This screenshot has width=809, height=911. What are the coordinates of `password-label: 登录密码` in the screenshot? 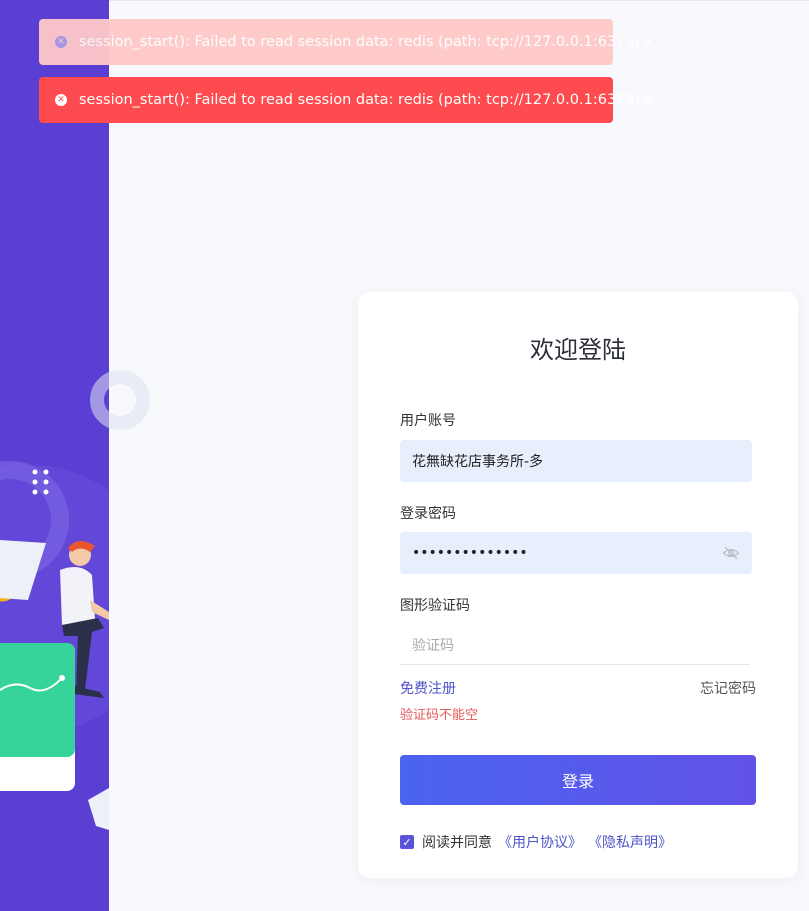 It's located at (428, 514).